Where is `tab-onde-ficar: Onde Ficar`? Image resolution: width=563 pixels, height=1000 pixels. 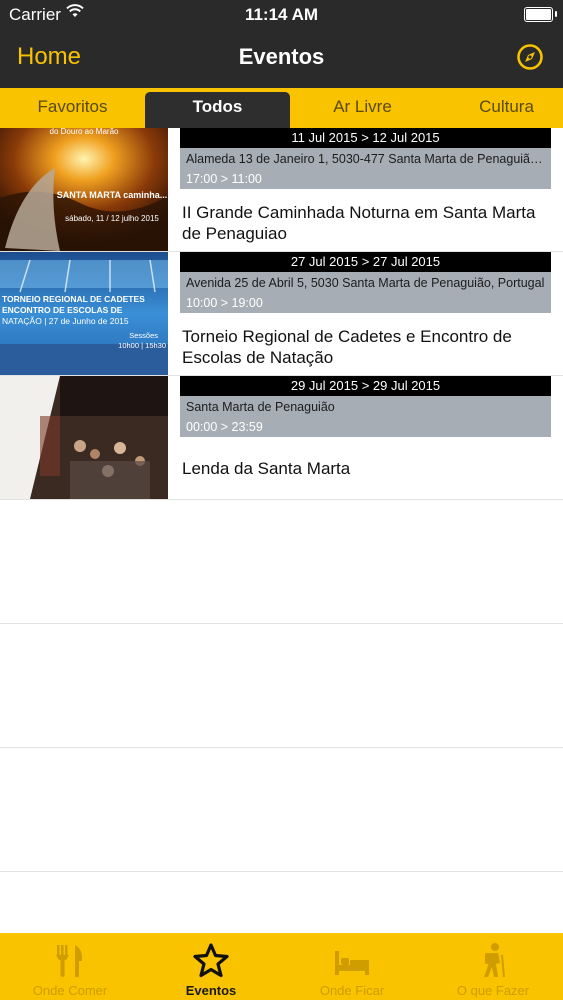
tab-onde-ficar: Onde Ficar is located at coordinates (352, 966).